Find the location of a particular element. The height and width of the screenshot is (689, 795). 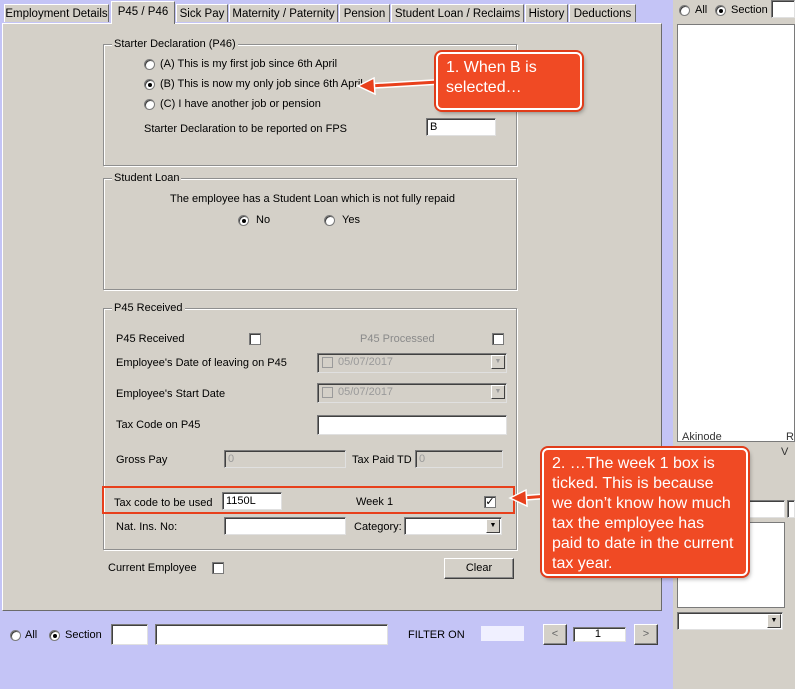

starter-option-b-radio is located at coordinates (149, 84).